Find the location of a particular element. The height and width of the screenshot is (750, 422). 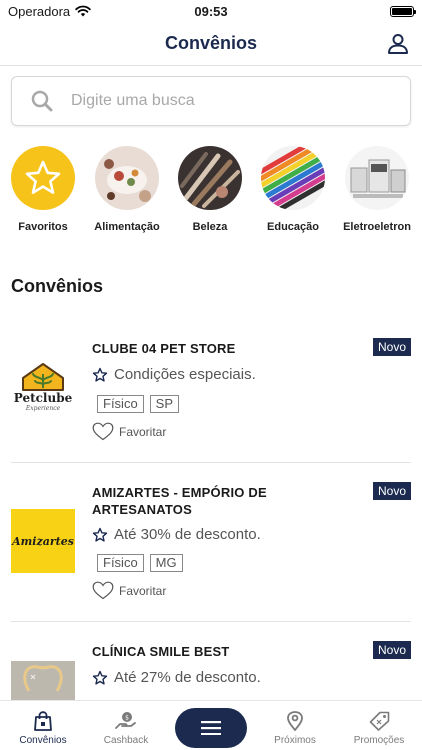

partner-offer: Até 30% de desconto. is located at coordinates (176, 534).